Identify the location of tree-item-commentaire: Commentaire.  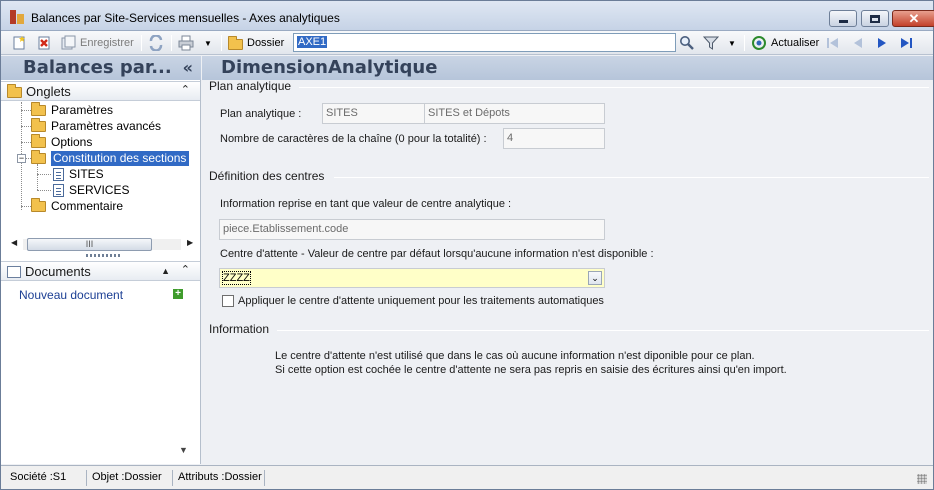
(77, 205).